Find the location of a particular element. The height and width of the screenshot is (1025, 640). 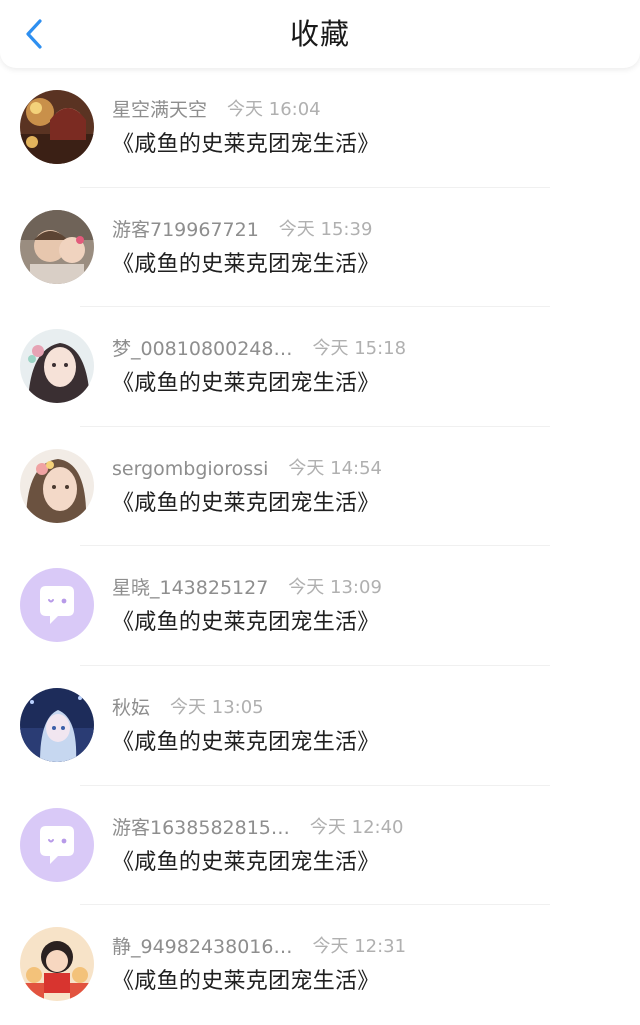

item-meta: 秋妘 今天 13:05 is located at coordinates (188, 708).